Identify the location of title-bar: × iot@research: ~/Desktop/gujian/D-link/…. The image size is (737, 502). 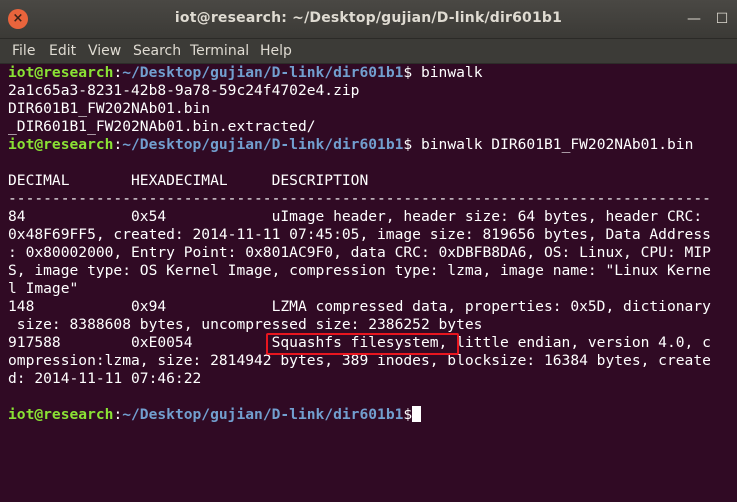
(368, 19).